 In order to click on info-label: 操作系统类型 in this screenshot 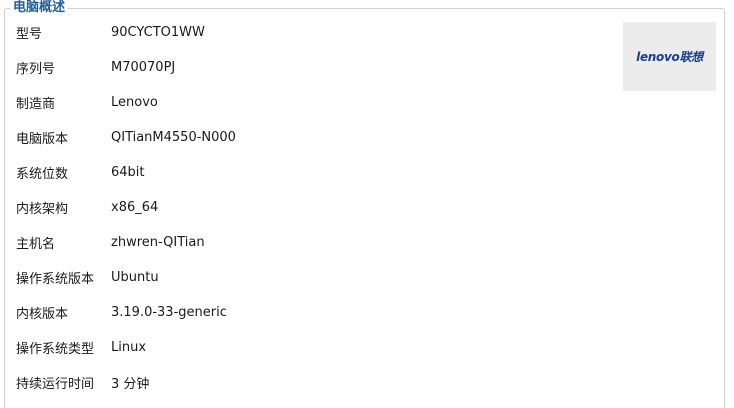, I will do `click(55, 349)`.